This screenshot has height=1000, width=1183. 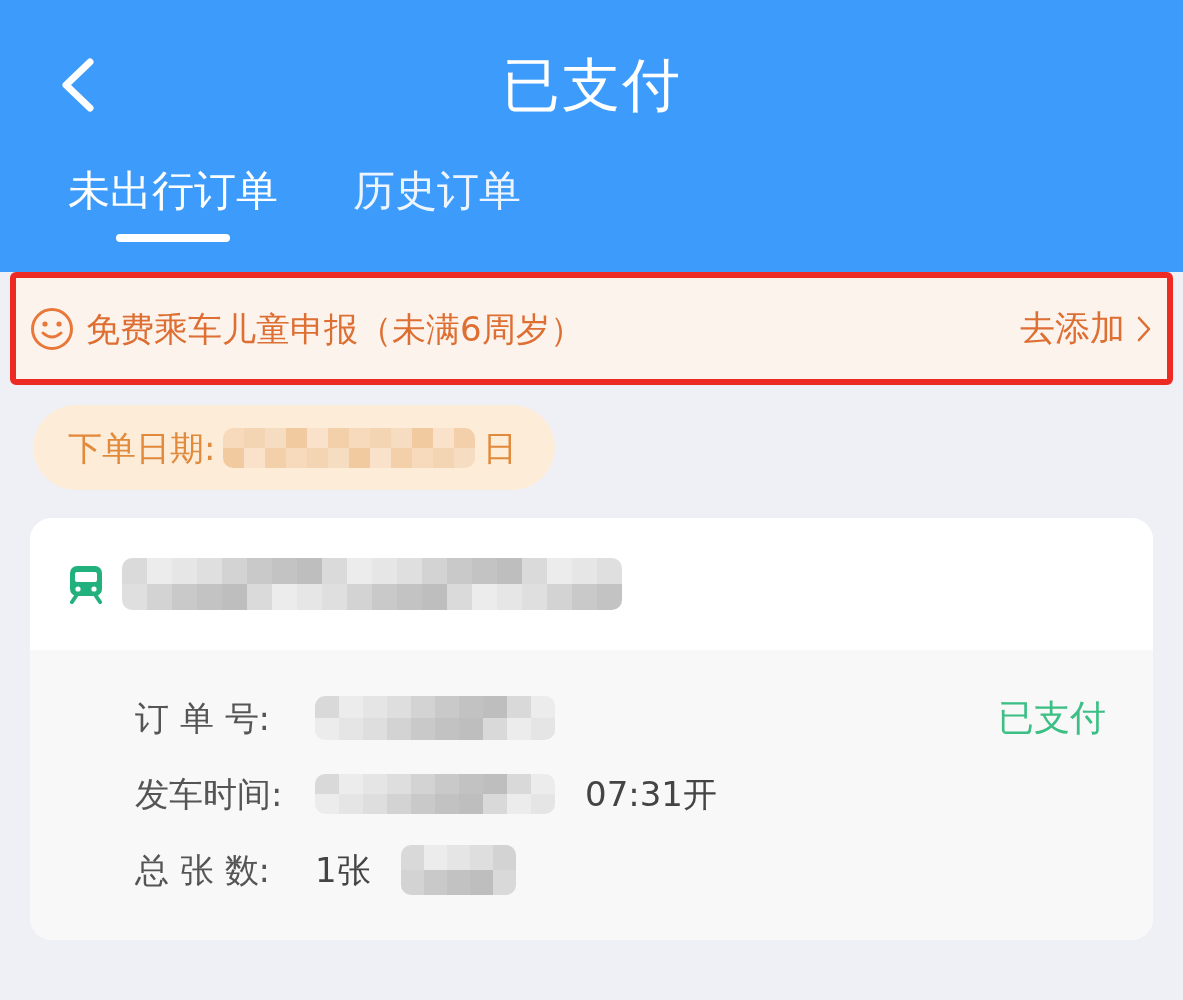 I want to click on page-title: 已支付, so click(x=591, y=85).